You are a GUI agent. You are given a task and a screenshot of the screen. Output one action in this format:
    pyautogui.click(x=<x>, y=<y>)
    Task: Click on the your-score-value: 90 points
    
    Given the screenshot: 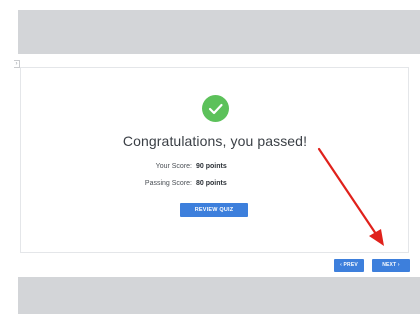 What is the action you would take?
    pyautogui.click(x=211, y=166)
    